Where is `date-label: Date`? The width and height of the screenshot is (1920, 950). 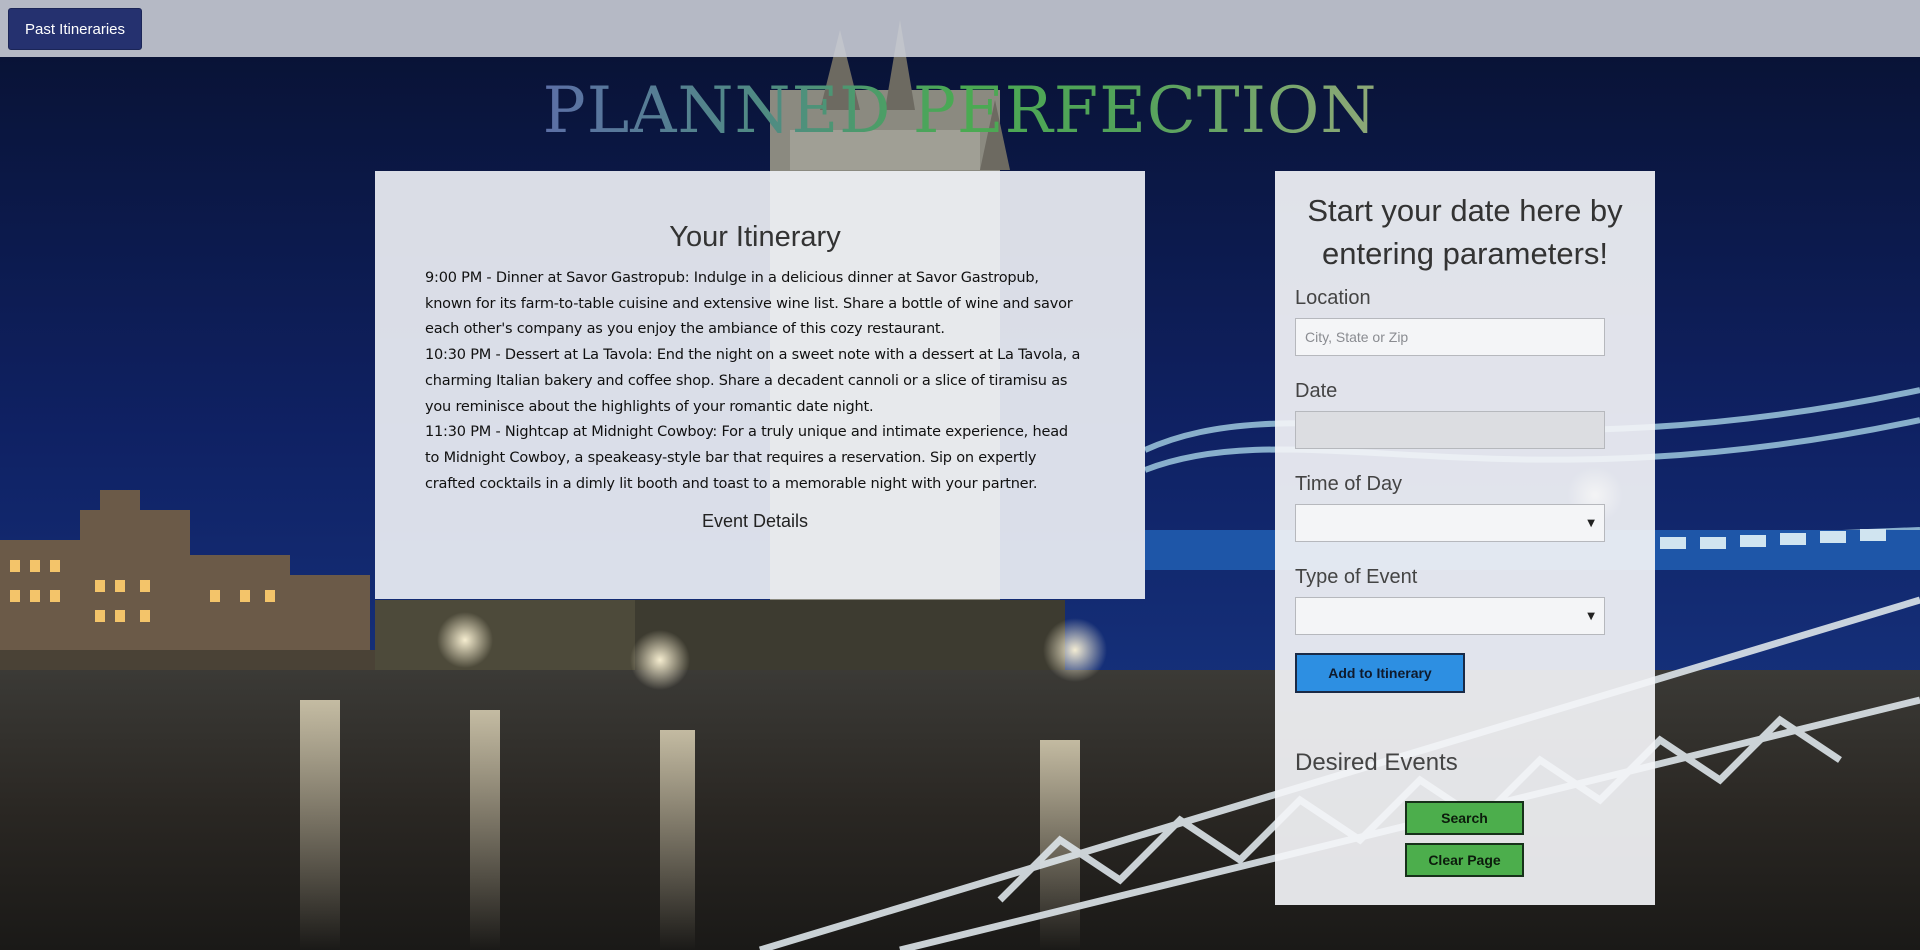
date-label: Date is located at coordinates (1316, 391).